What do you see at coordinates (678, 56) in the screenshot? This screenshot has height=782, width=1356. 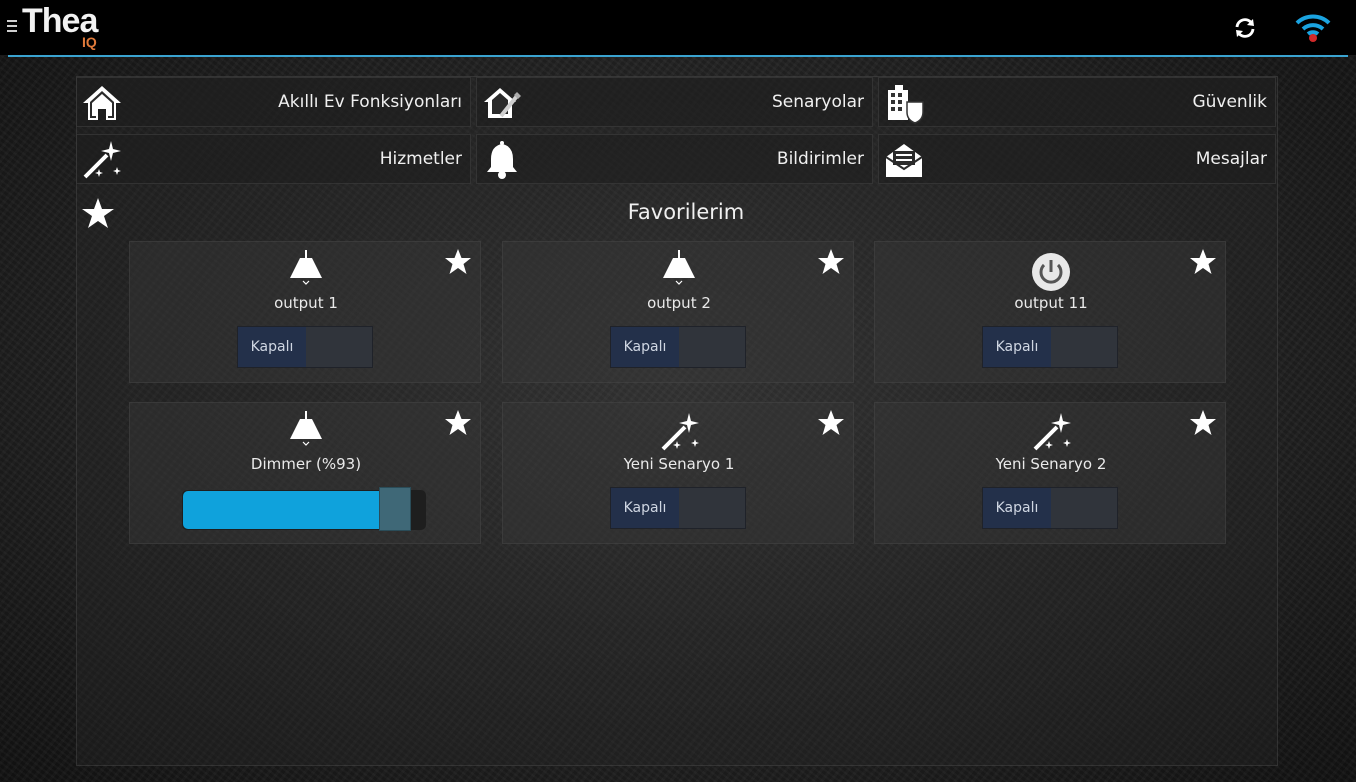 I see `header-divider` at bounding box center [678, 56].